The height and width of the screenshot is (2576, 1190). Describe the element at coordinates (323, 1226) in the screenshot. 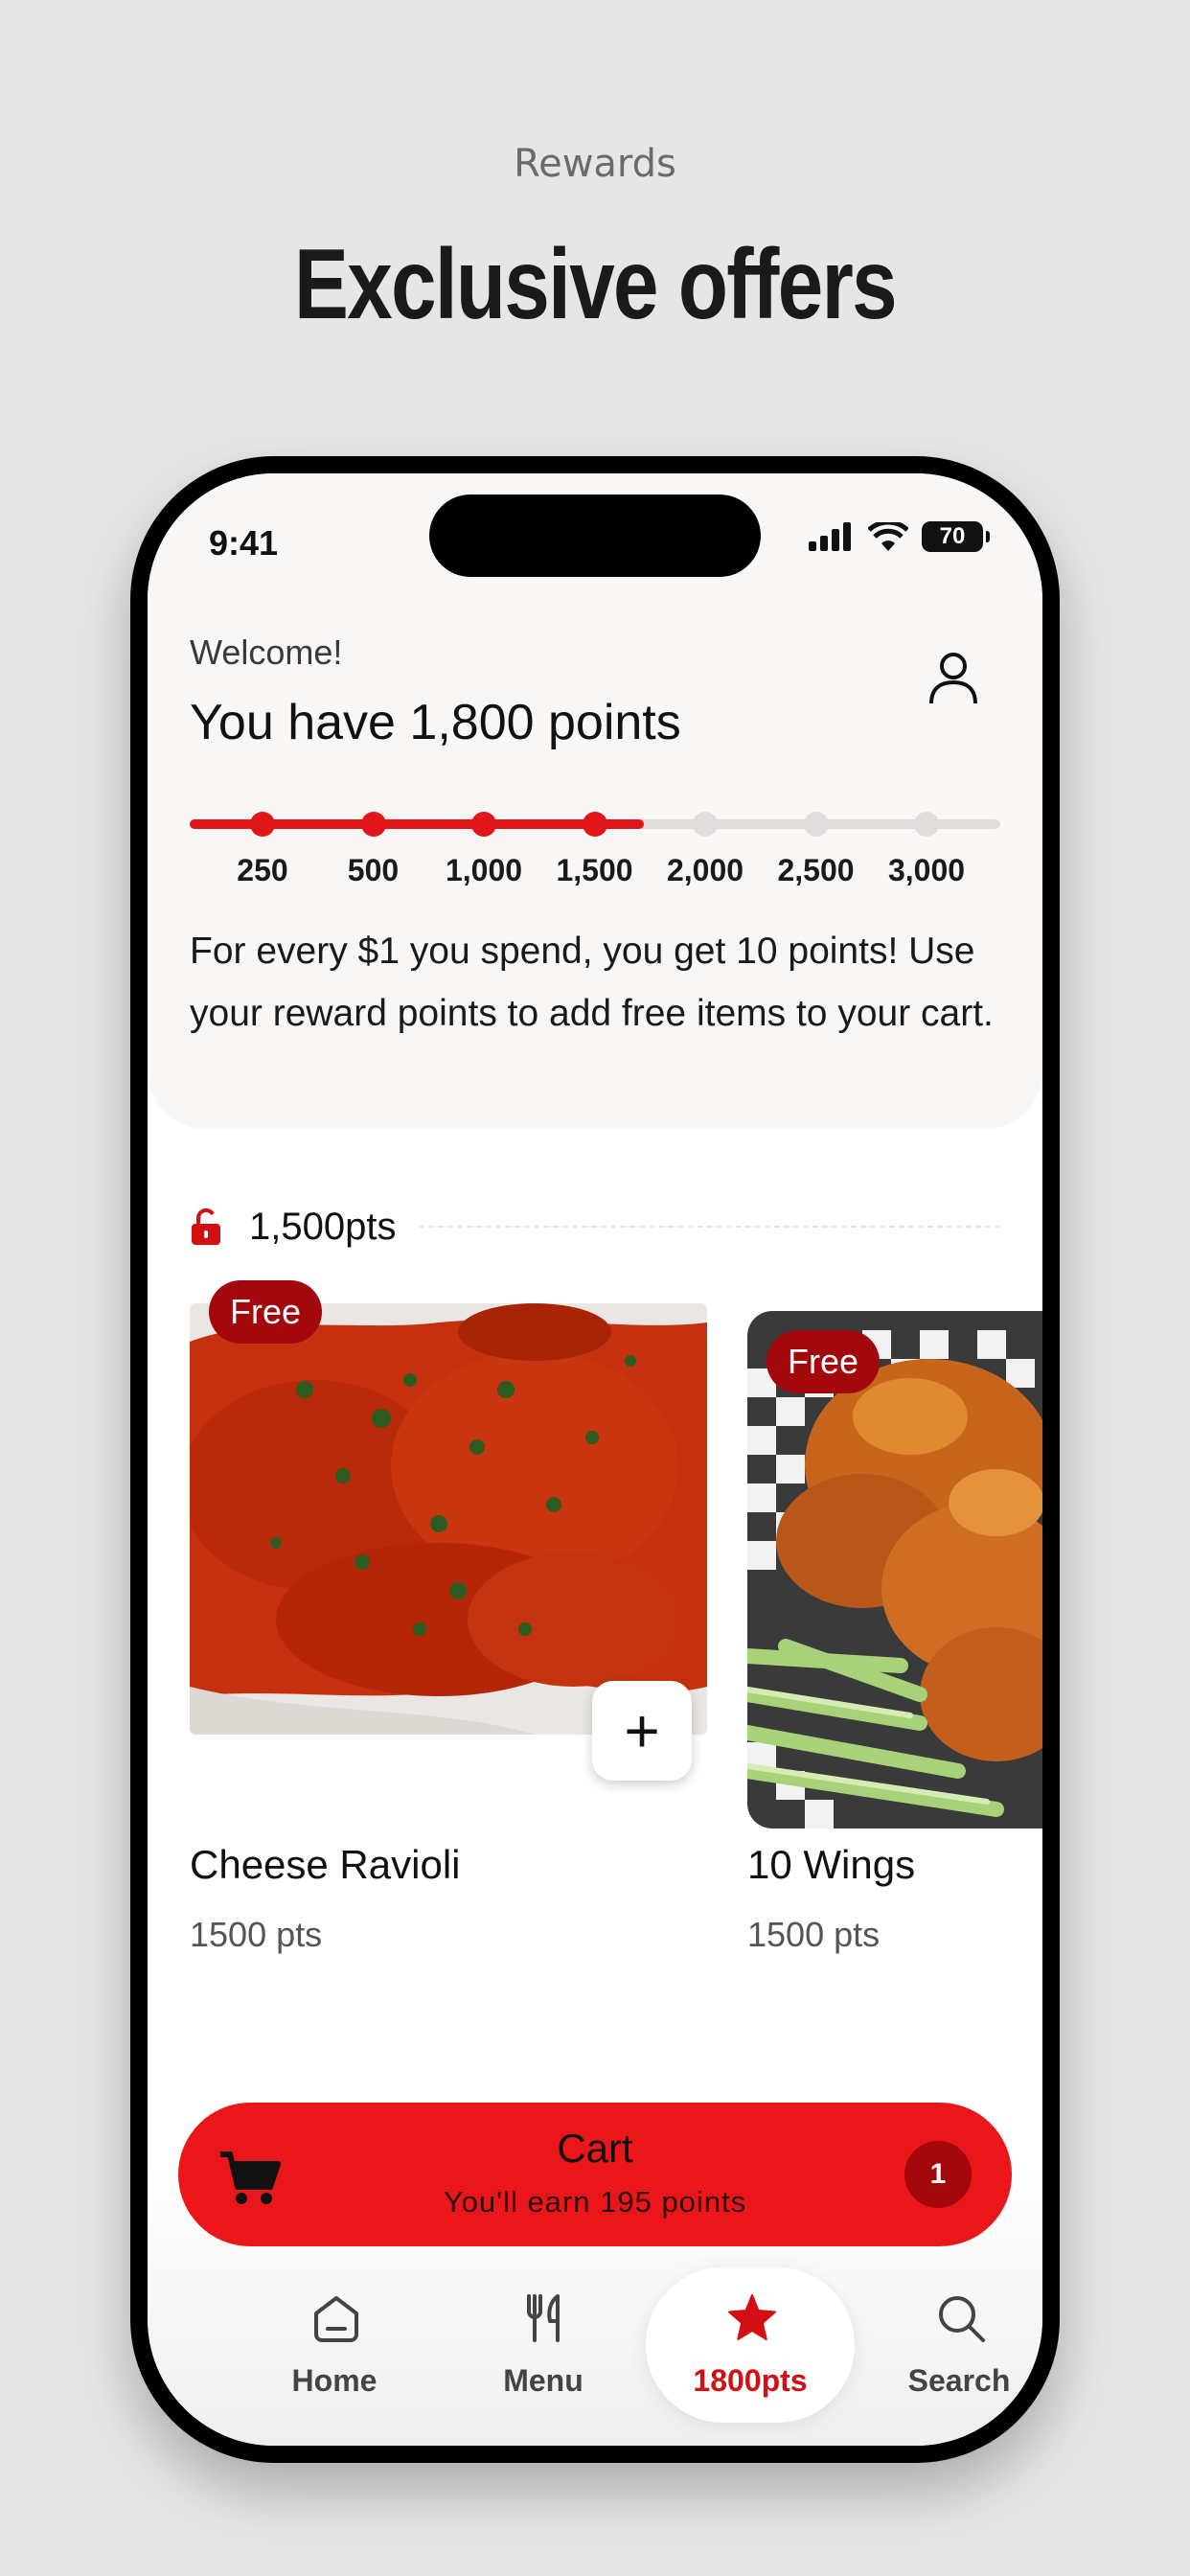

I see `tier-label: 1,500pts` at that location.